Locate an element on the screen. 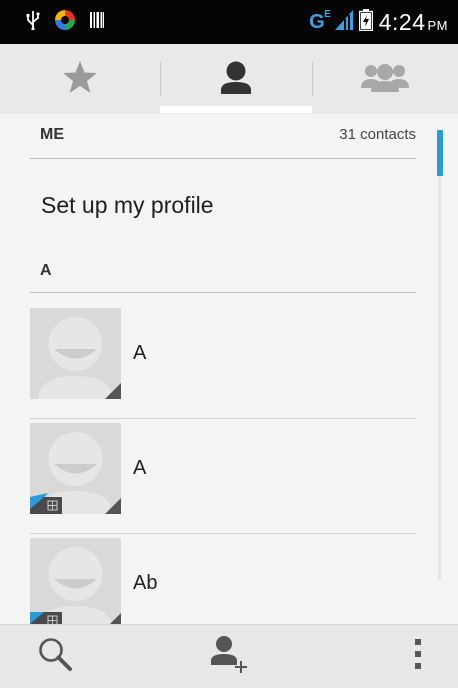 This screenshot has height=688, width=458. person-icon is located at coordinates (236, 79).